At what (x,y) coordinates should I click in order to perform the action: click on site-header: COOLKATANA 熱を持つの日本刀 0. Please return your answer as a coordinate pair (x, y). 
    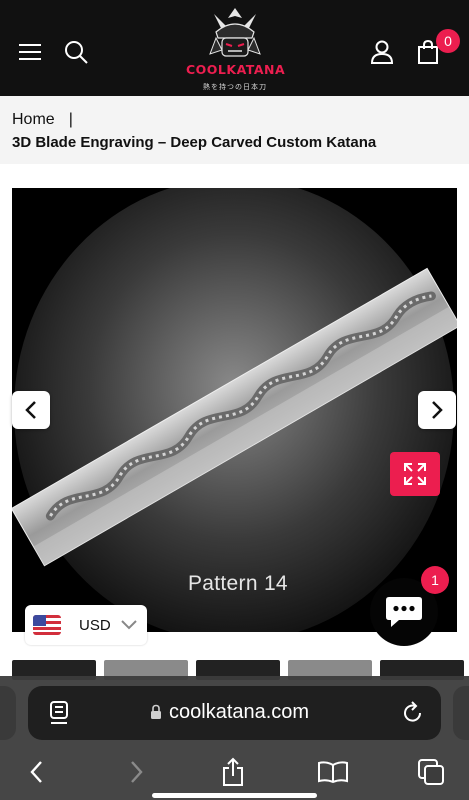
    Looking at the image, I should click on (234, 48).